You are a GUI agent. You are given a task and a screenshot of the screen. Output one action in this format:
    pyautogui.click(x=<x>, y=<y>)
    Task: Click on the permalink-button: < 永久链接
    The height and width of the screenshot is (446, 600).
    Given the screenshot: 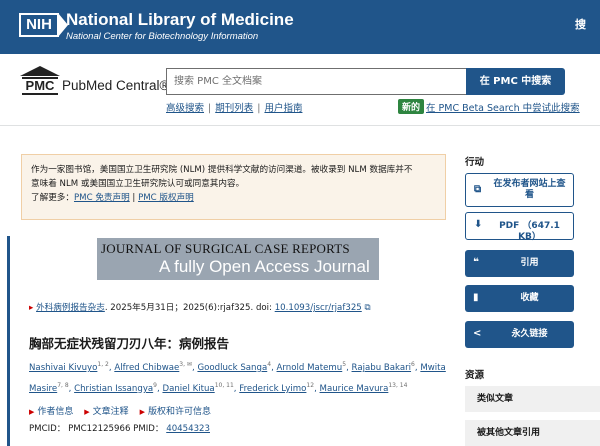 What is the action you would take?
    pyautogui.click(x=519, y=334)
    